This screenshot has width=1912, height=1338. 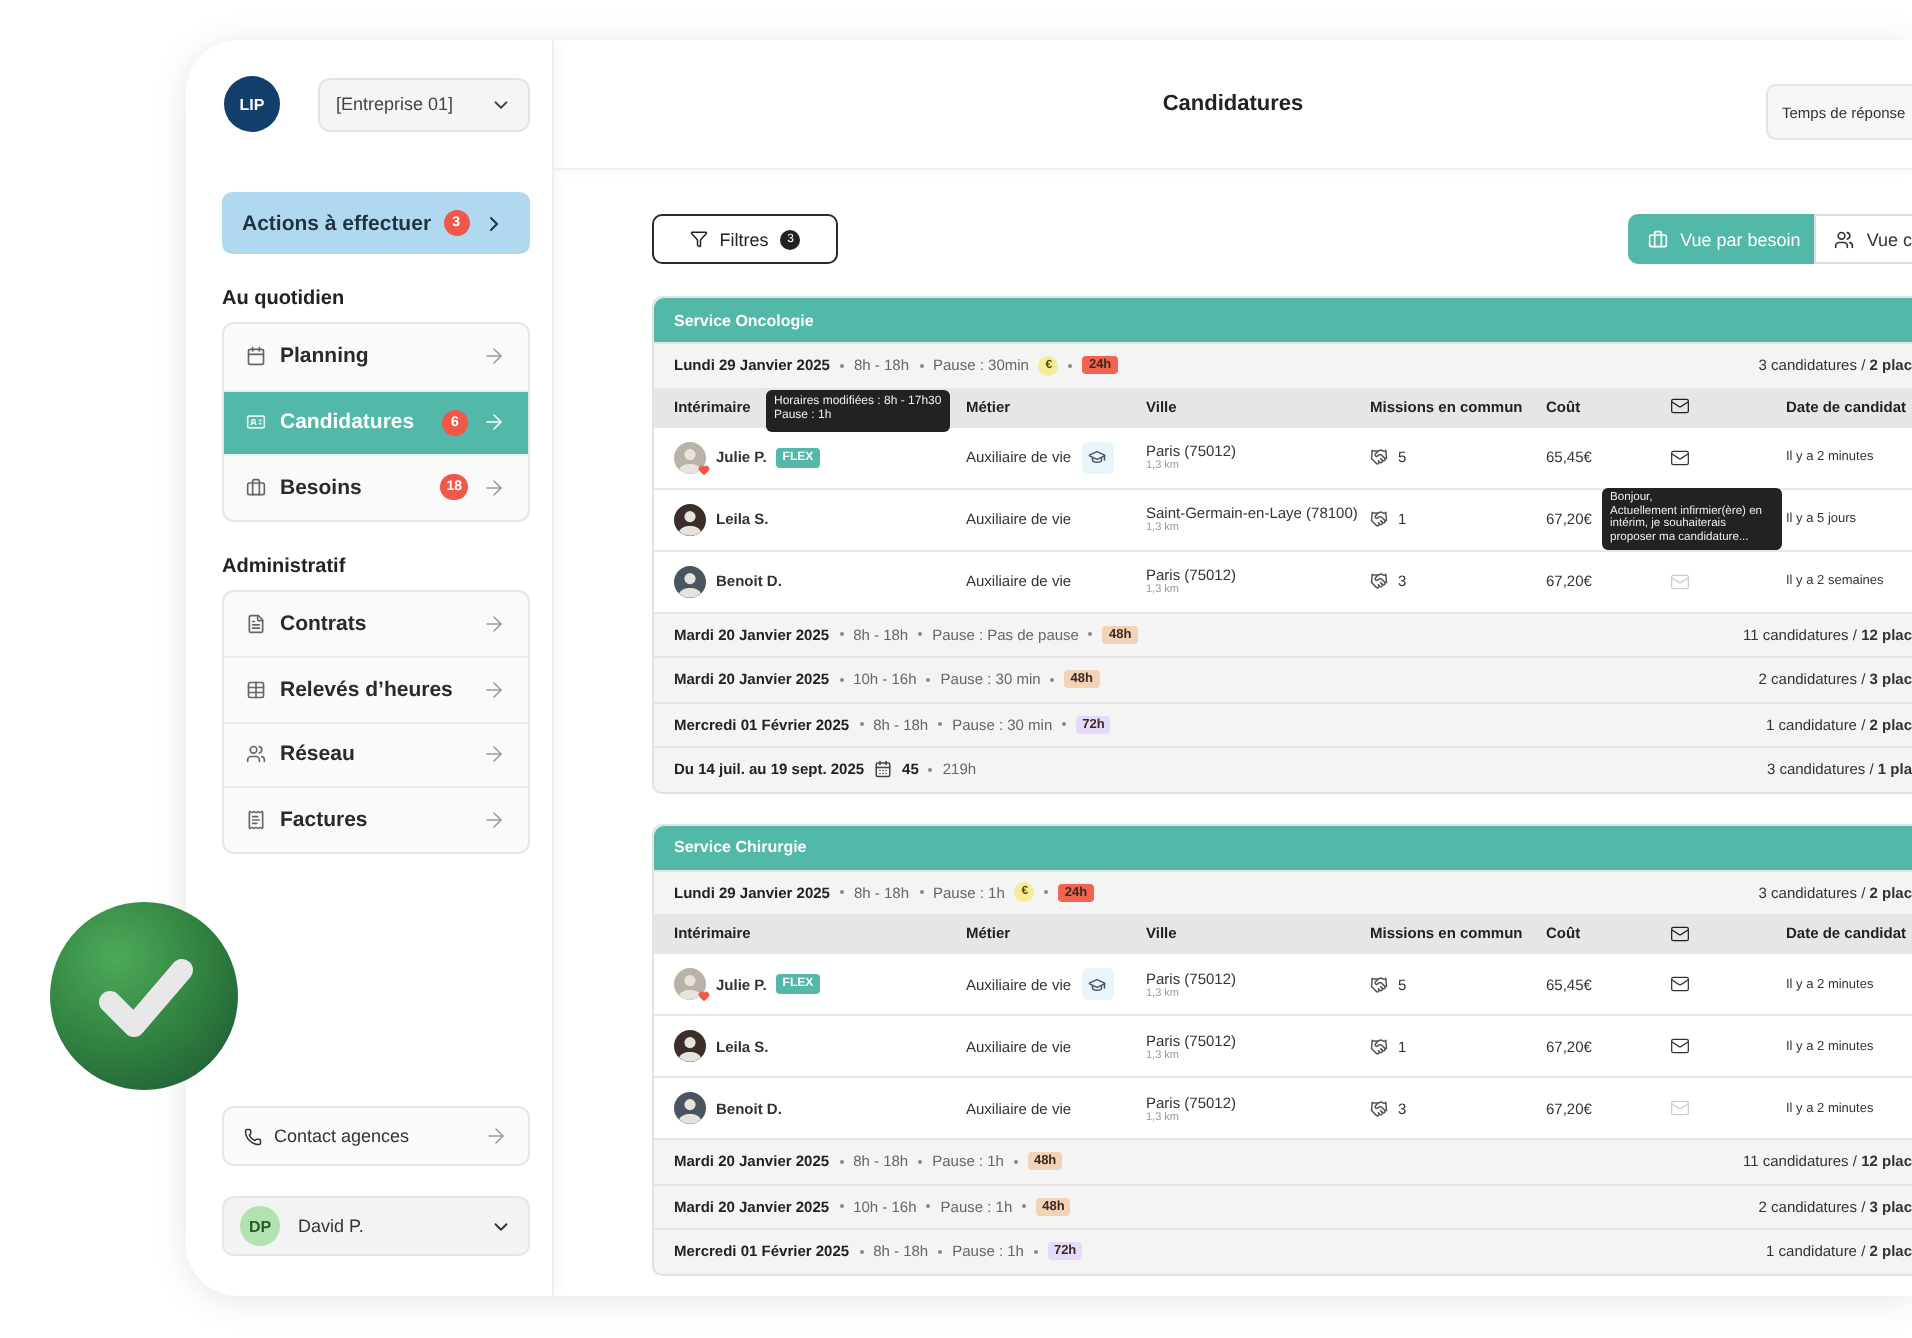 I want to click on contact-button: Contact agences, so click(x=376, y=1136).